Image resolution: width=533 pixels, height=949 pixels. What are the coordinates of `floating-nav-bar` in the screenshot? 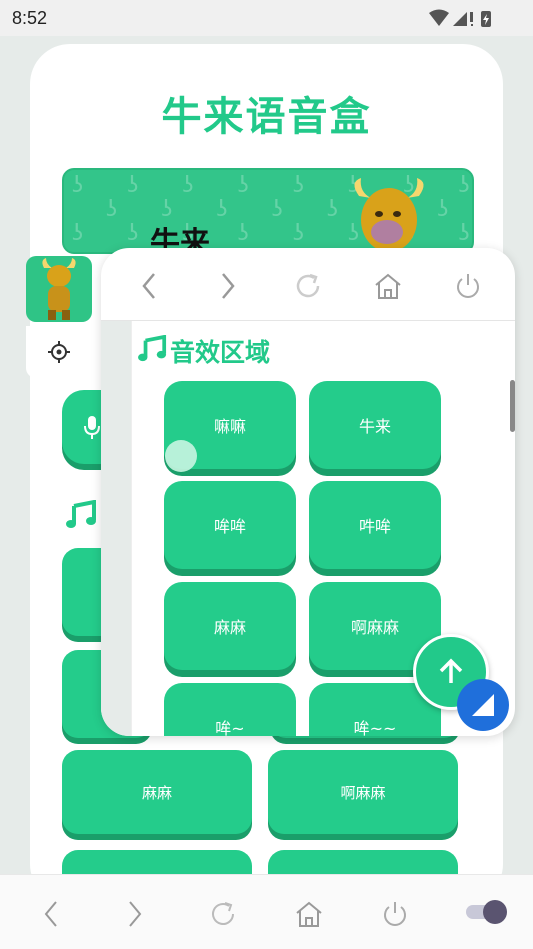 It's located at (308, 284).